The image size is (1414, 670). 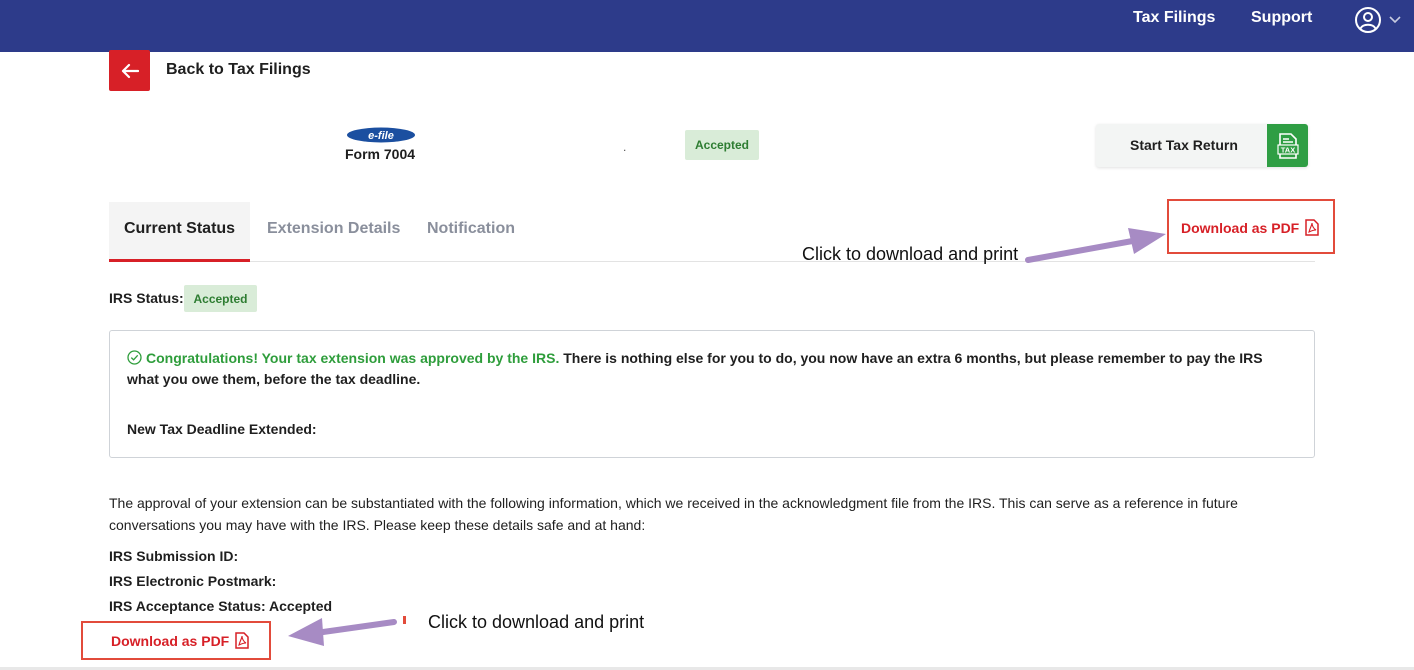 What do you see at coordinates (174, 556) in the screenshot?
I see `irs-submission-id: IRS Submission ID:` at bounding box center [174, 556].